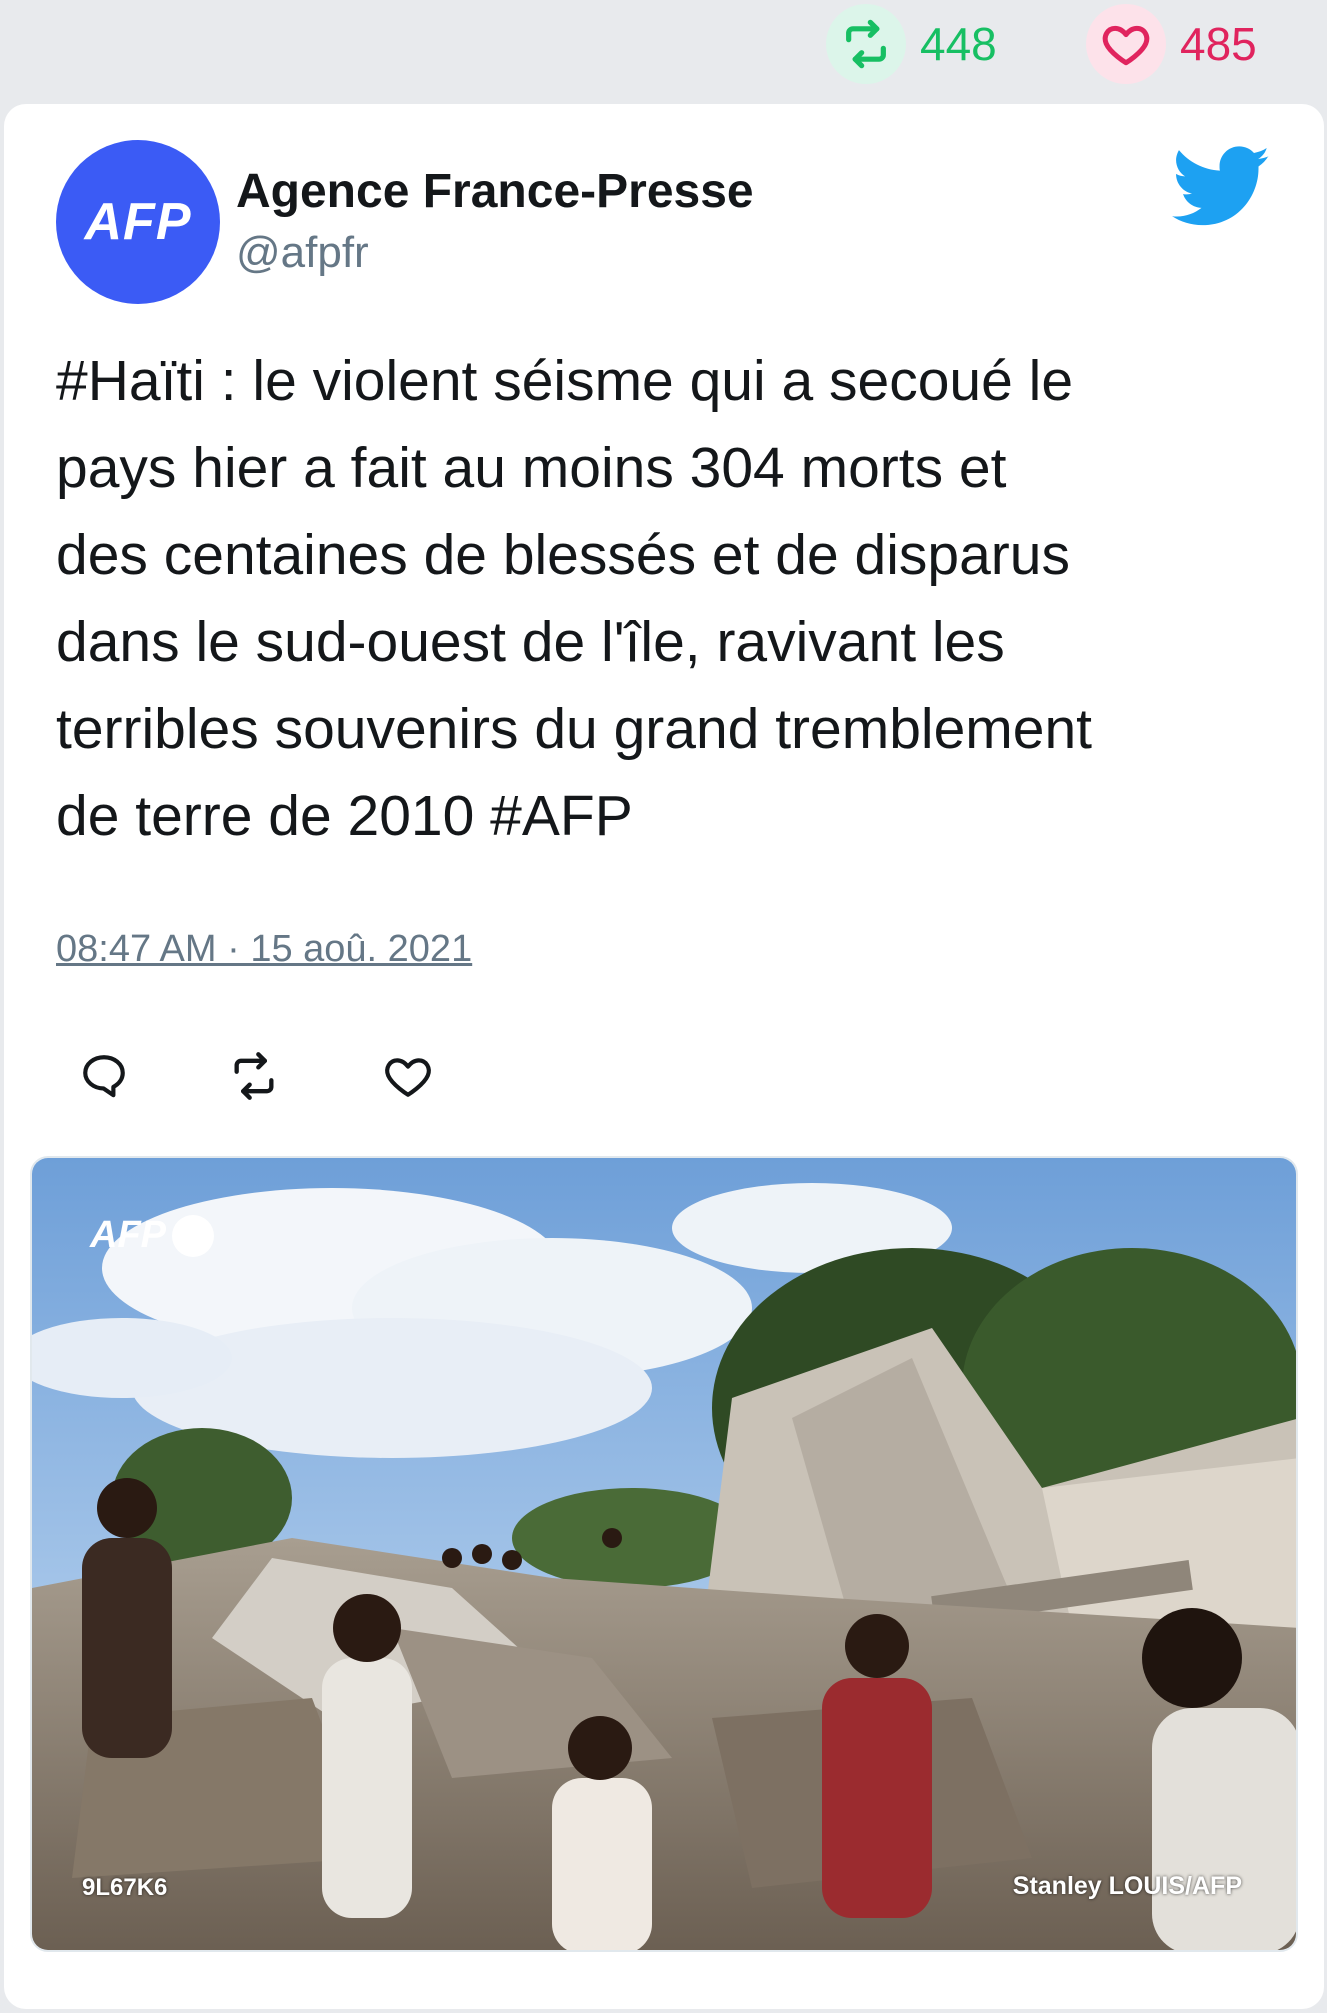 This screenshot has width=1327, height=2013. I want to click on photo-credit: Stanley LOUIS/AFP, so click(1127, 1886).